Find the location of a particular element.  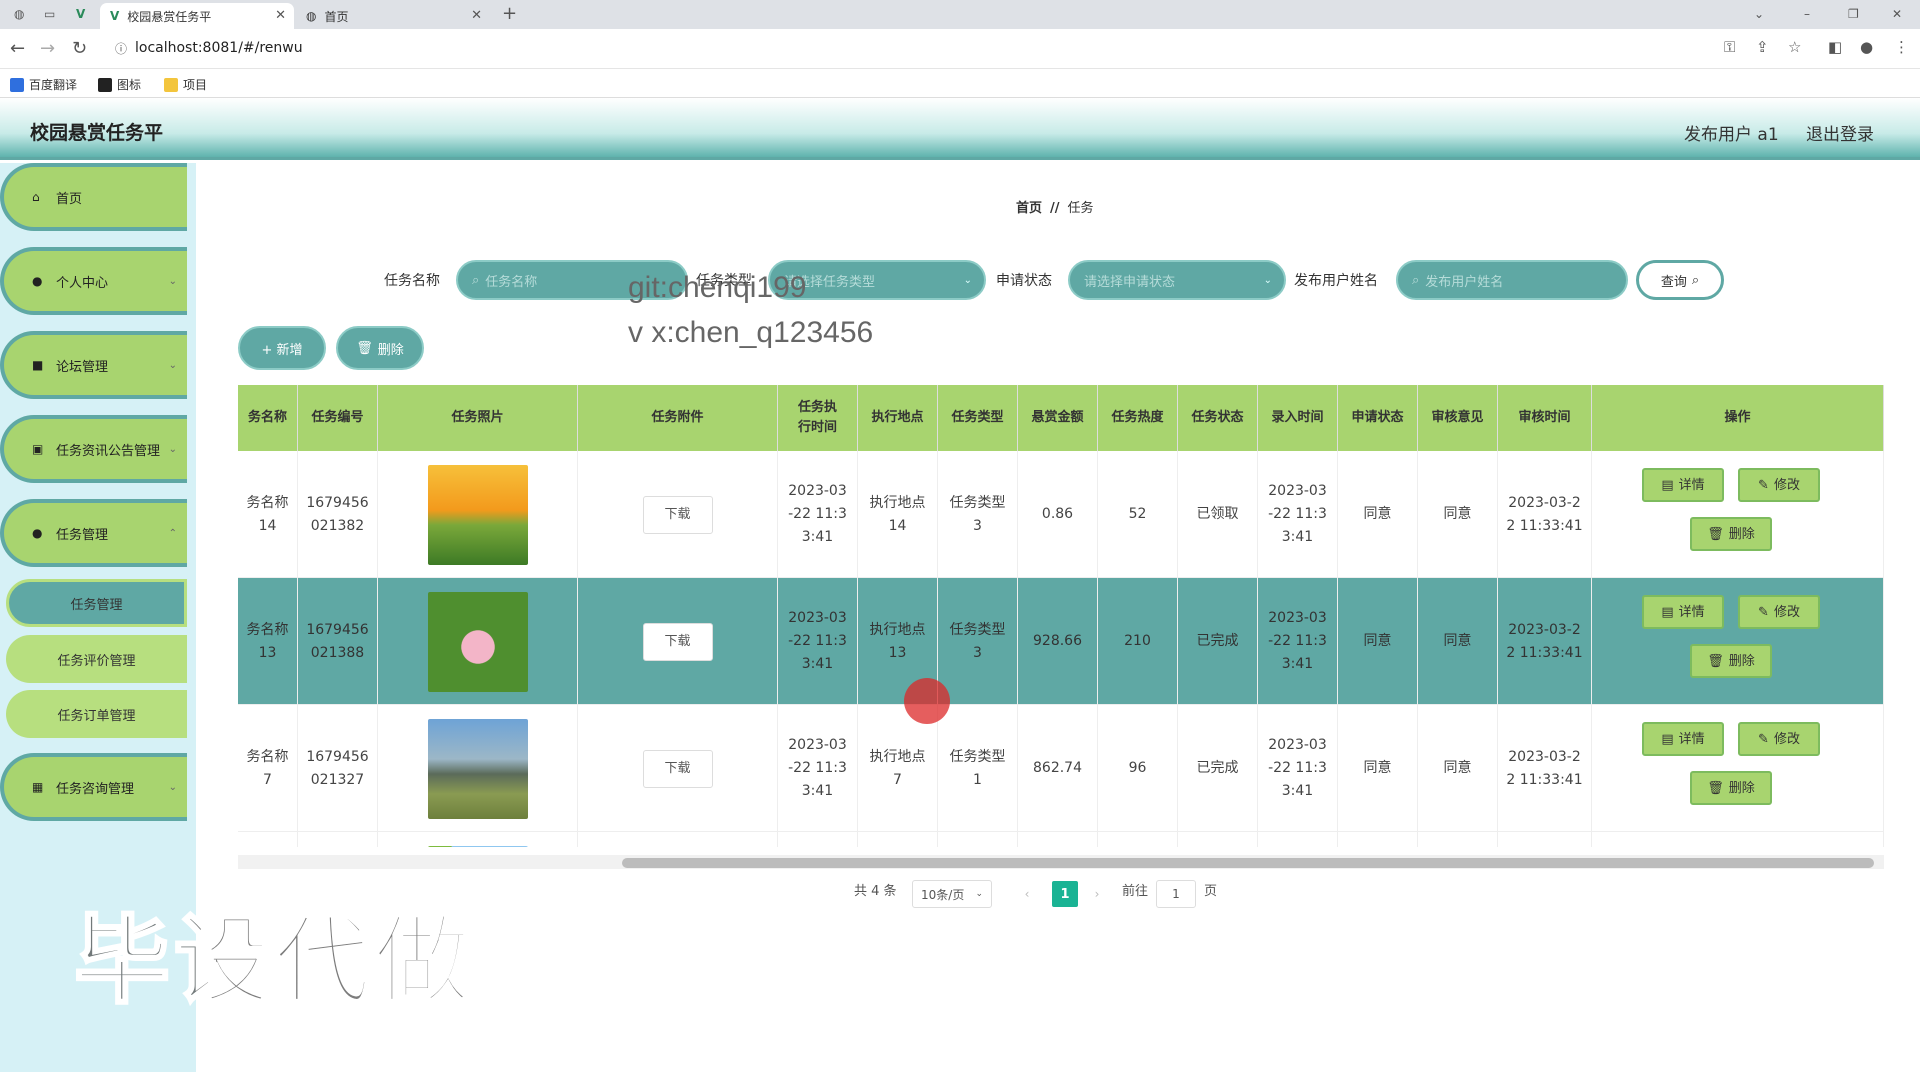

apply-status-label: 申请状态 is located at coordinates (1024, 281).